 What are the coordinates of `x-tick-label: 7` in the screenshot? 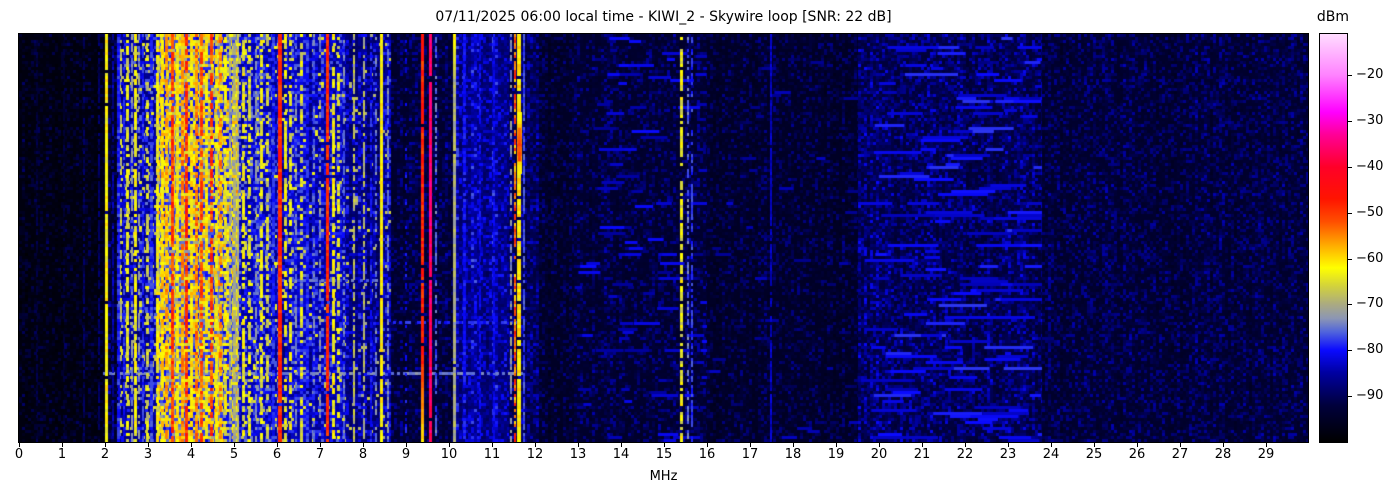 It's located at (320, 454).